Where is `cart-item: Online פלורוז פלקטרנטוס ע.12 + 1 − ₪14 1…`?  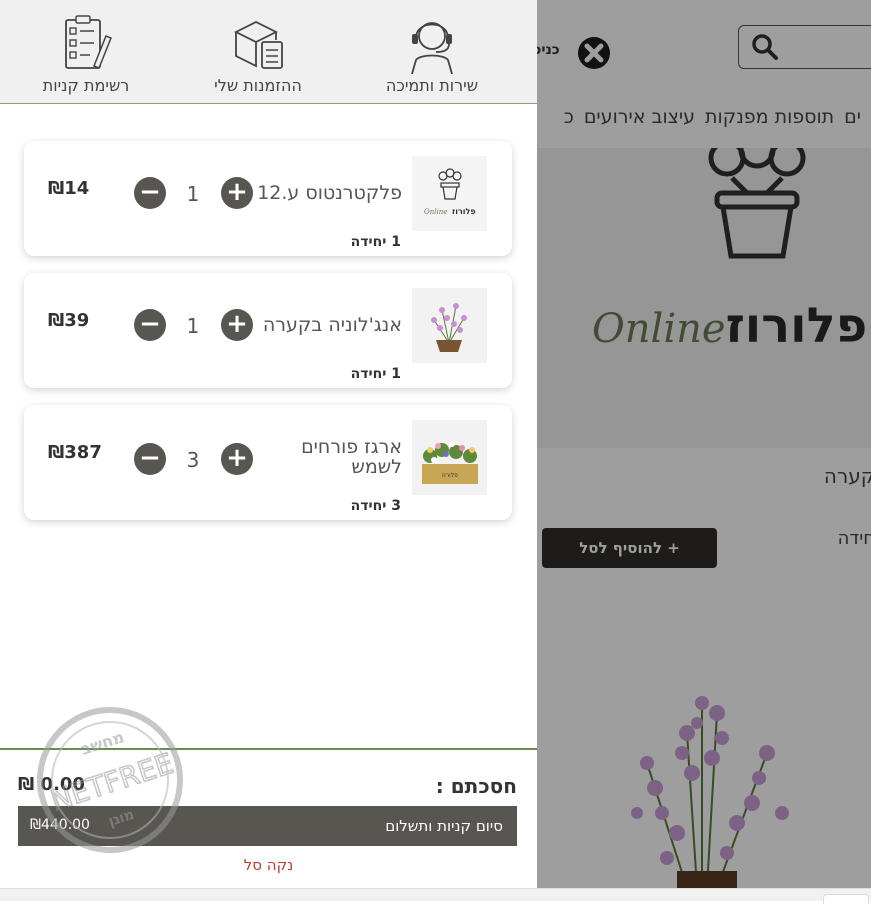
cart-item: Online פלורוז פלקטרנטוס ע.12 + 1 − ₪14 1… is located at coordinates (268, 198).